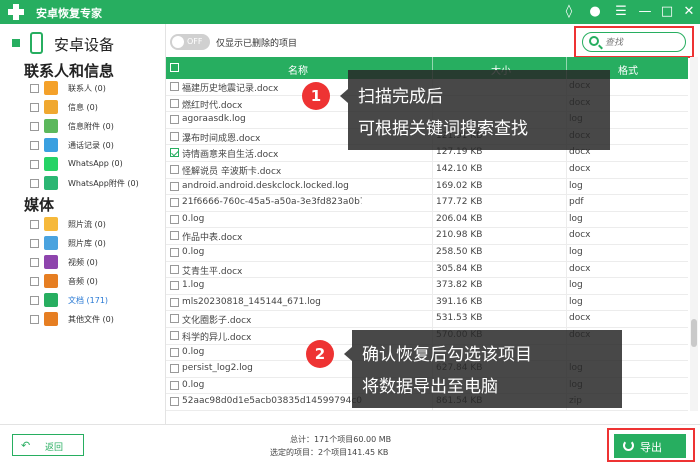  What do you see at coordinates (456, 110) in the screenshot?
I see `callout-1: 1 扫描完成后 可根据关键词搜索查找` at bounding box center [456, 110].